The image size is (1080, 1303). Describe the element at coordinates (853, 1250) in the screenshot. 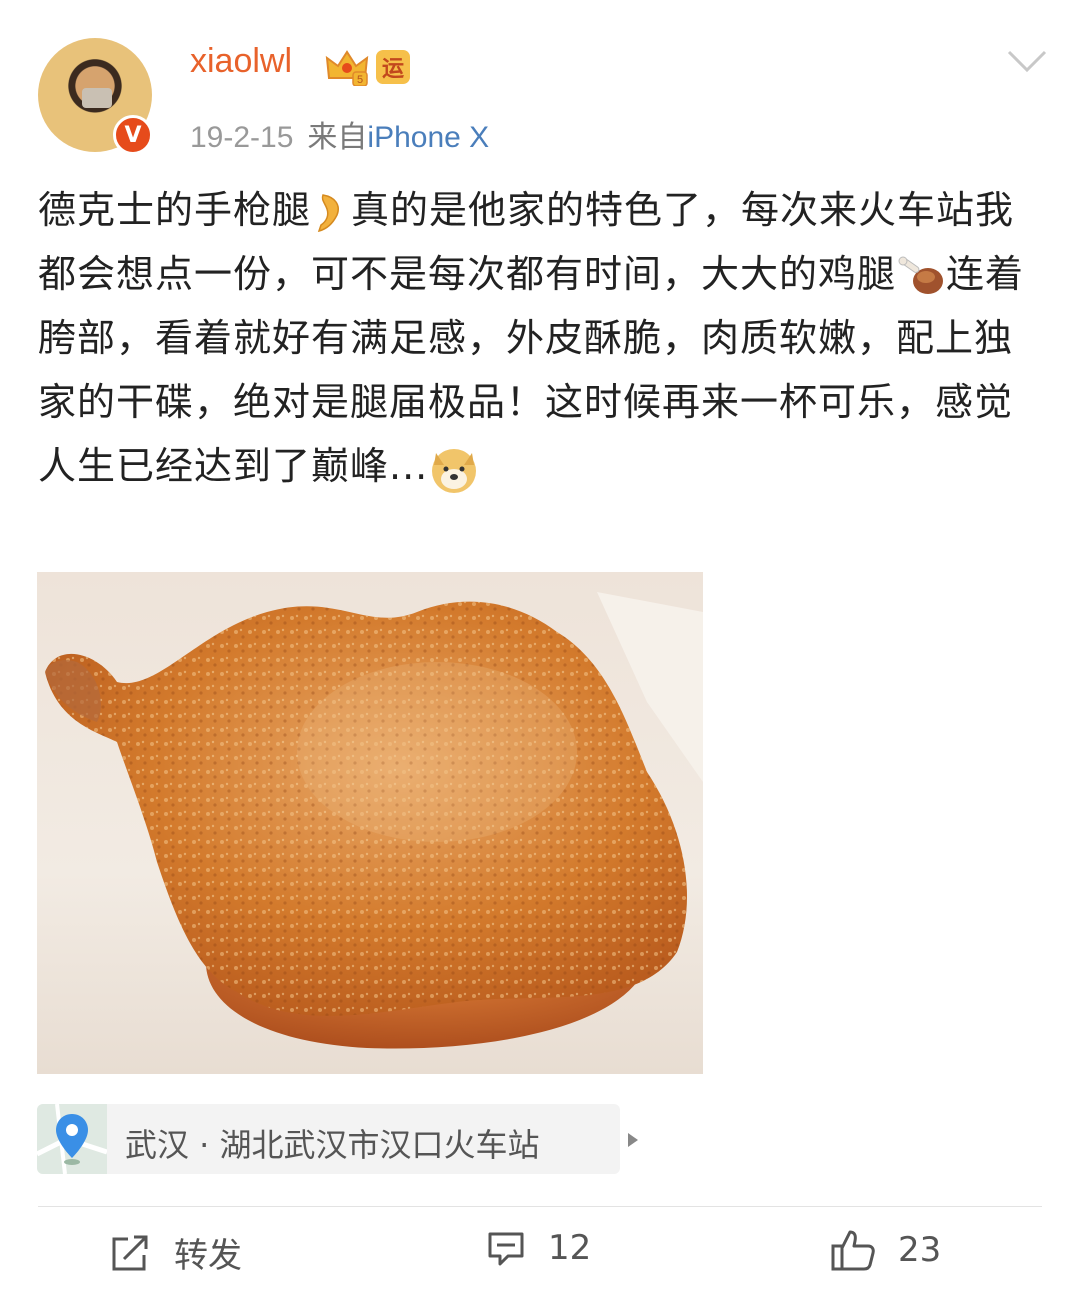

I see `thumbs-up-icon` at that location.